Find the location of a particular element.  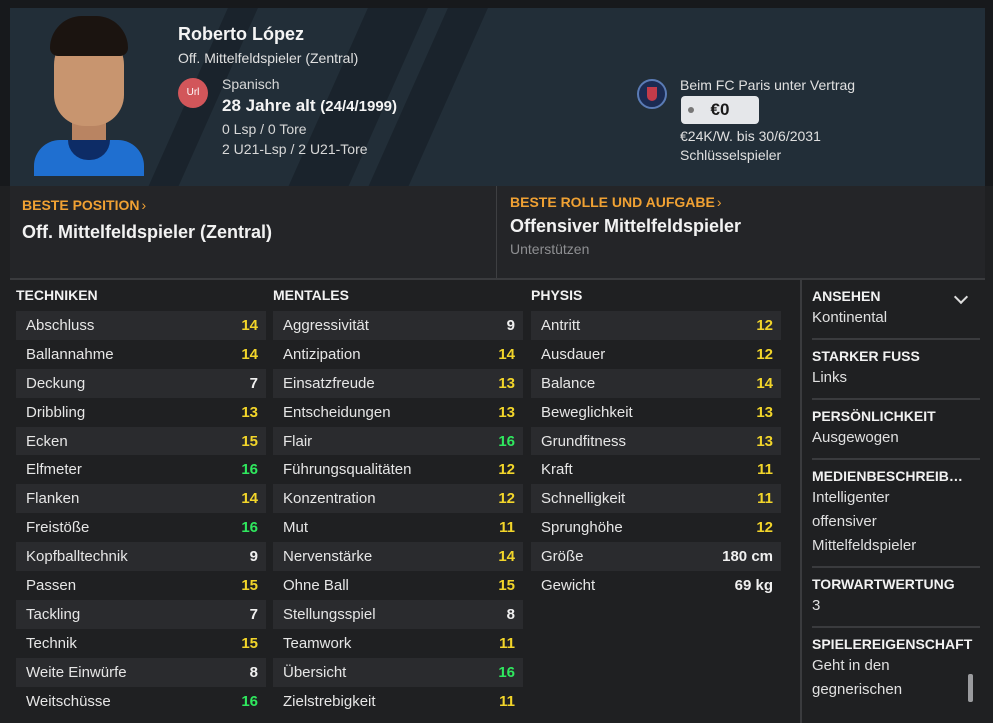

attribute-label: Elfmeter is located at coordinates (54, 470).